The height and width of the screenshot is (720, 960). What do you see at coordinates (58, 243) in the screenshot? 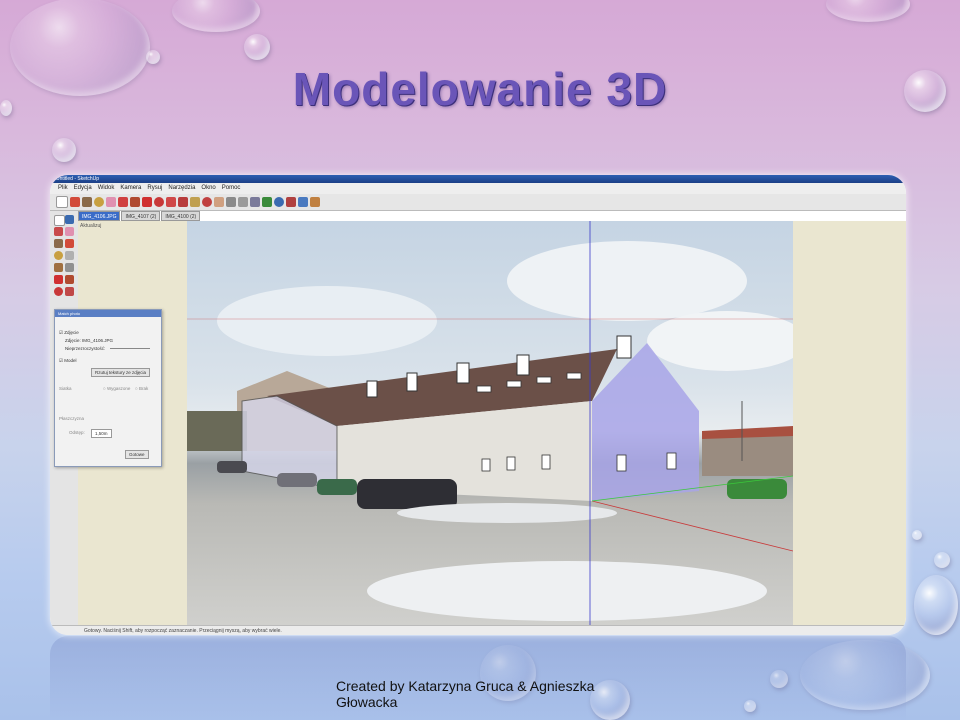
I see `rectangle-icon` at bounding box center [58, 243].